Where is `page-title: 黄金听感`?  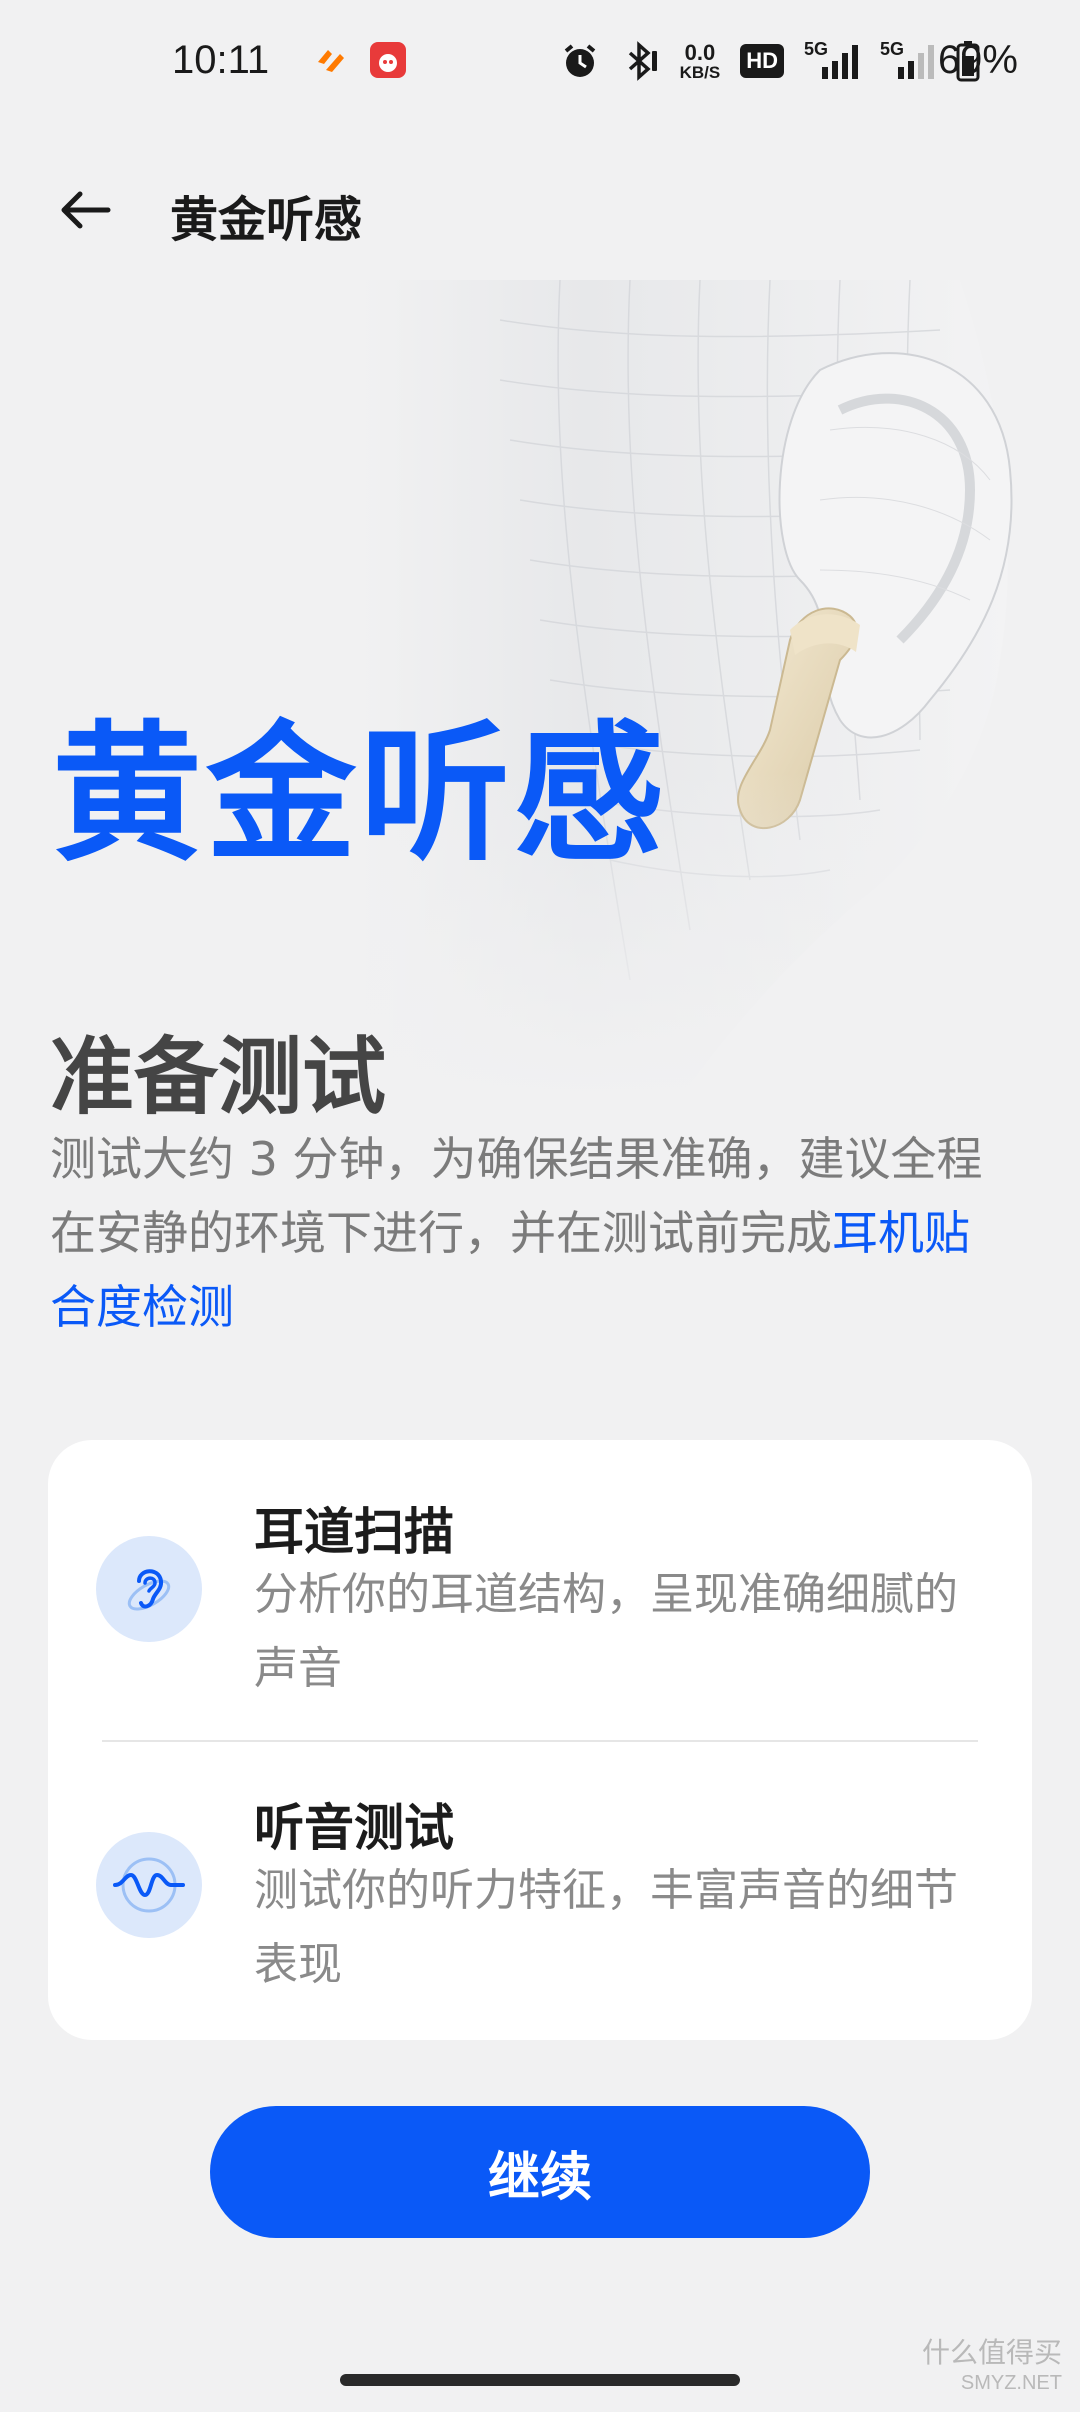 page-title: 黄金听感 is located at coordinates (266, 220).